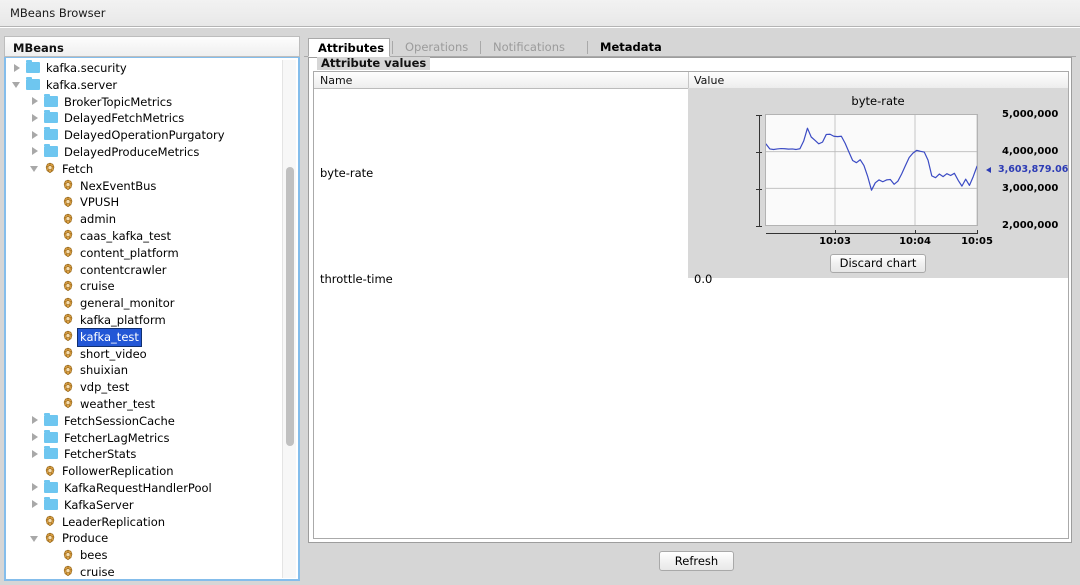  What do you see at coordinates (145, 253) in the screenshot?
I see `tree-item-content-platform: content_platform` at bounding box center [145, 253].